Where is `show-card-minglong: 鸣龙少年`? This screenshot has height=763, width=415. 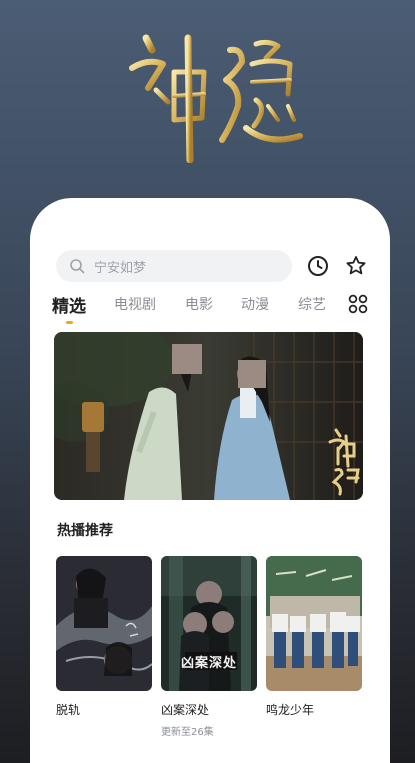
show-card-minglong: 鸣龙少年 is located at coordinates (314, 637).